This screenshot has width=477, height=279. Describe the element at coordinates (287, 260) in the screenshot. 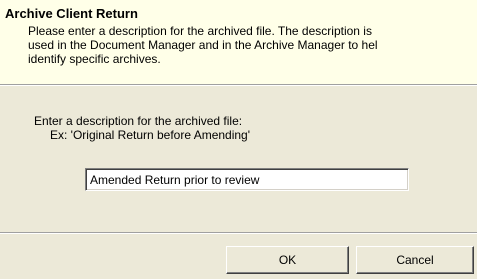

I see `ok-button: OK` at that location.